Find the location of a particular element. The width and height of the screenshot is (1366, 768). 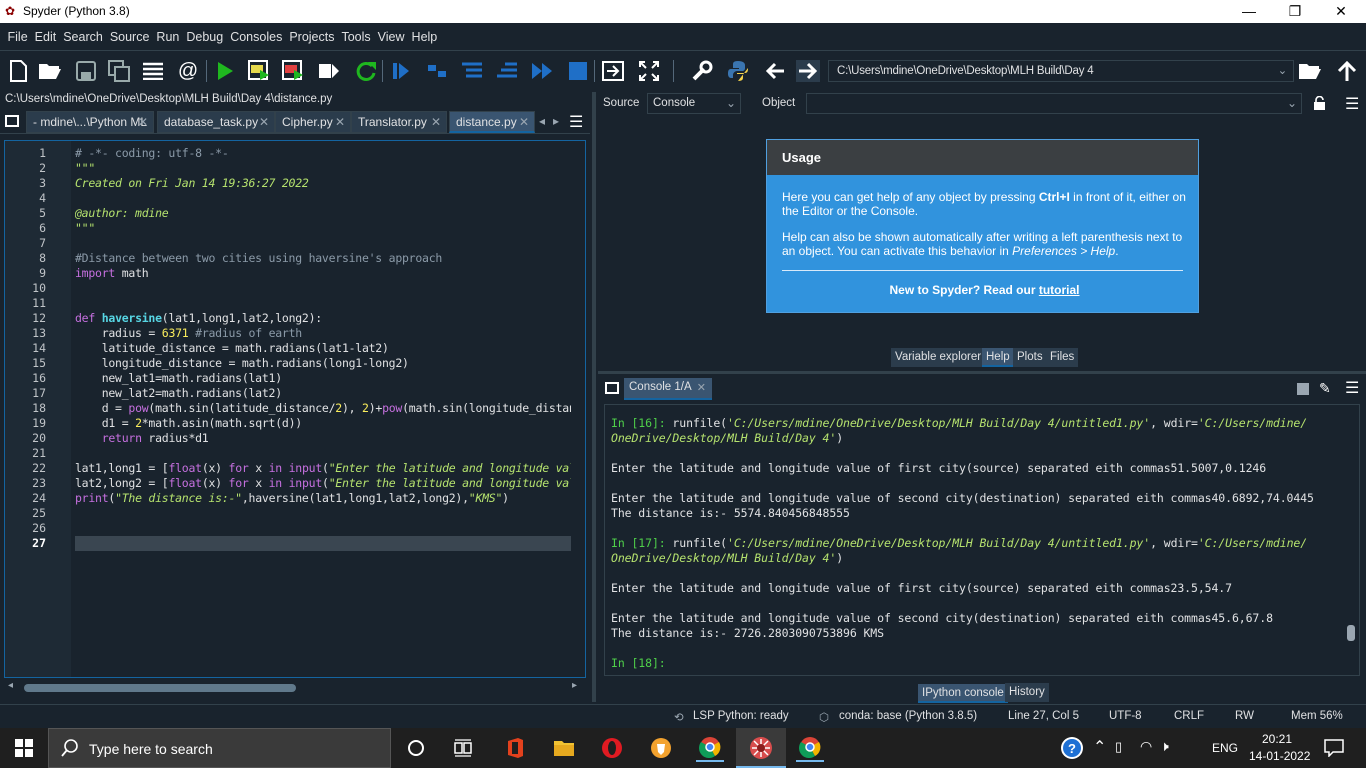

fullscreen-icon is located at coordinates (649, 71).